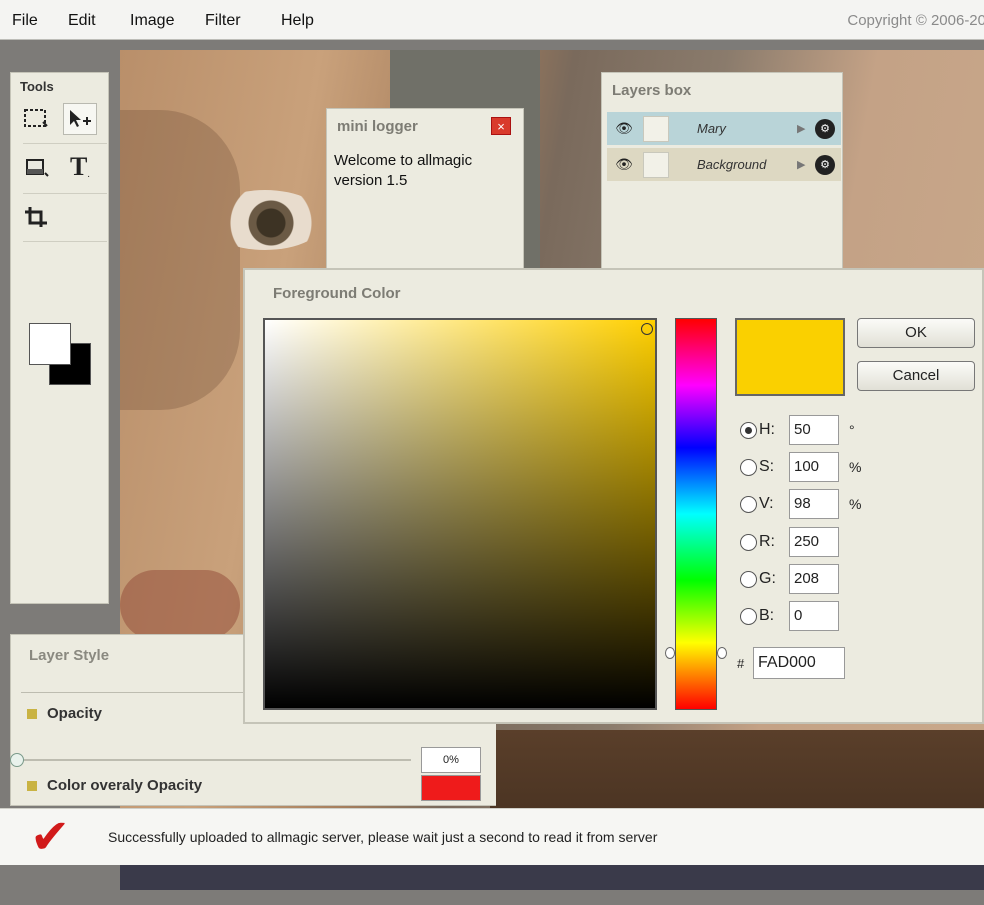  What do you see at coordinates (25, 21) in the screenshot?
I see `menu-file: File` at bounding box center [25, 21].